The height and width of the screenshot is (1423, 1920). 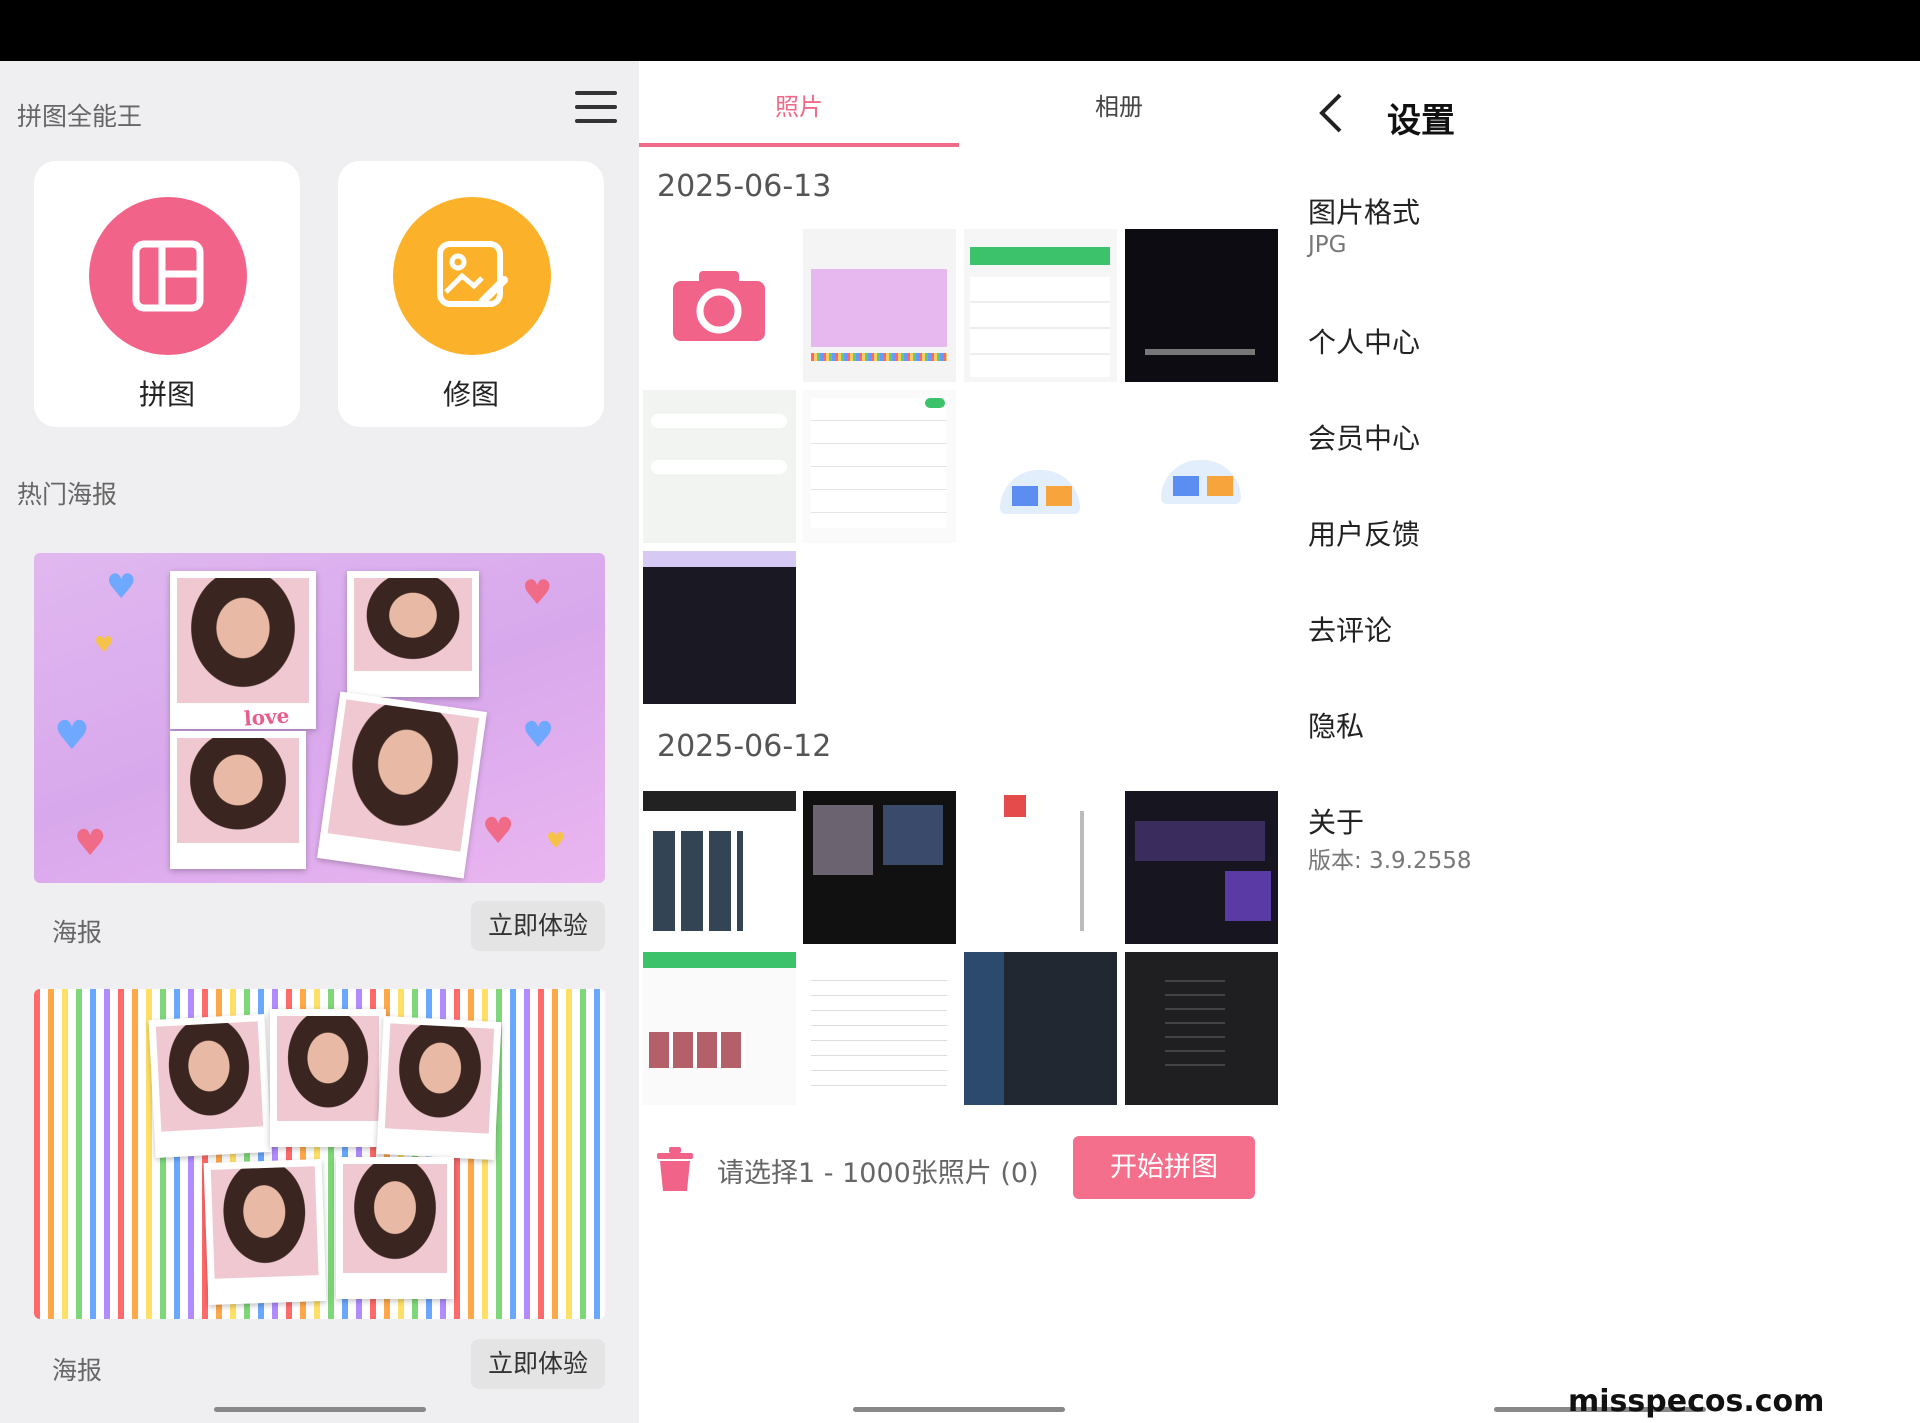 What do you see at coordinates (799, 104) in the screenshot?
I see `tab-photos: 照片` at bounding box center [799, 104].